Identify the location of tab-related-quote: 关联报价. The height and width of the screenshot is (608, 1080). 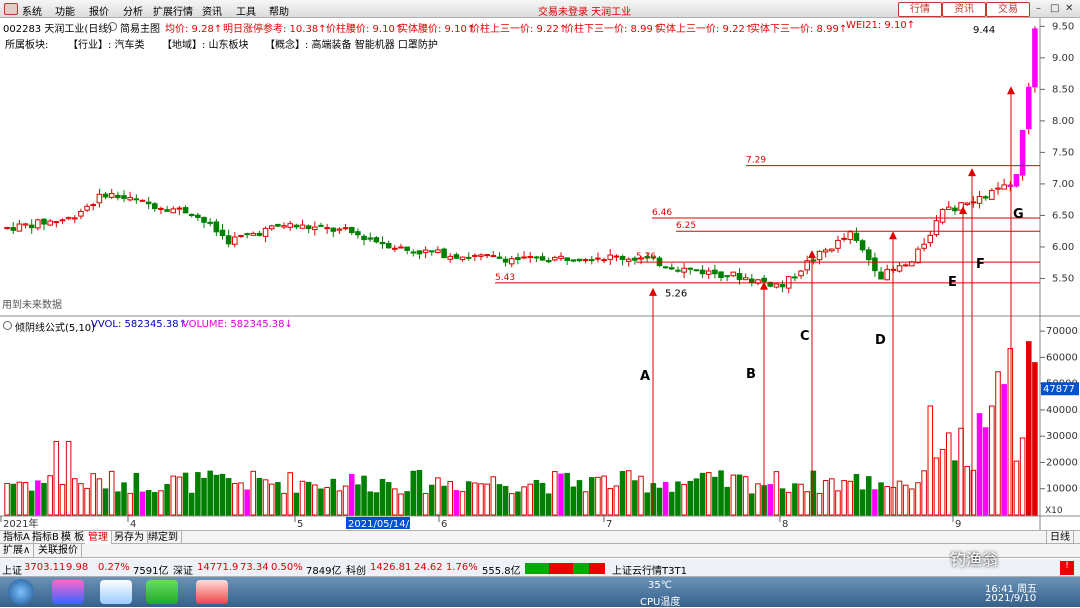
(58, 551).